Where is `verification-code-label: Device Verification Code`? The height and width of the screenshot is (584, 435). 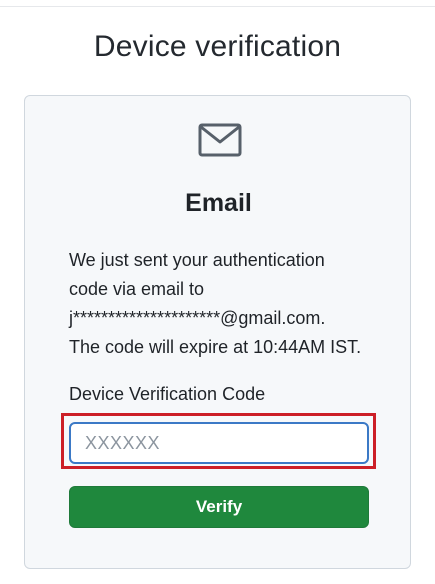
verification-code-label: Device Verification Code is located at coordinates (167, 394).